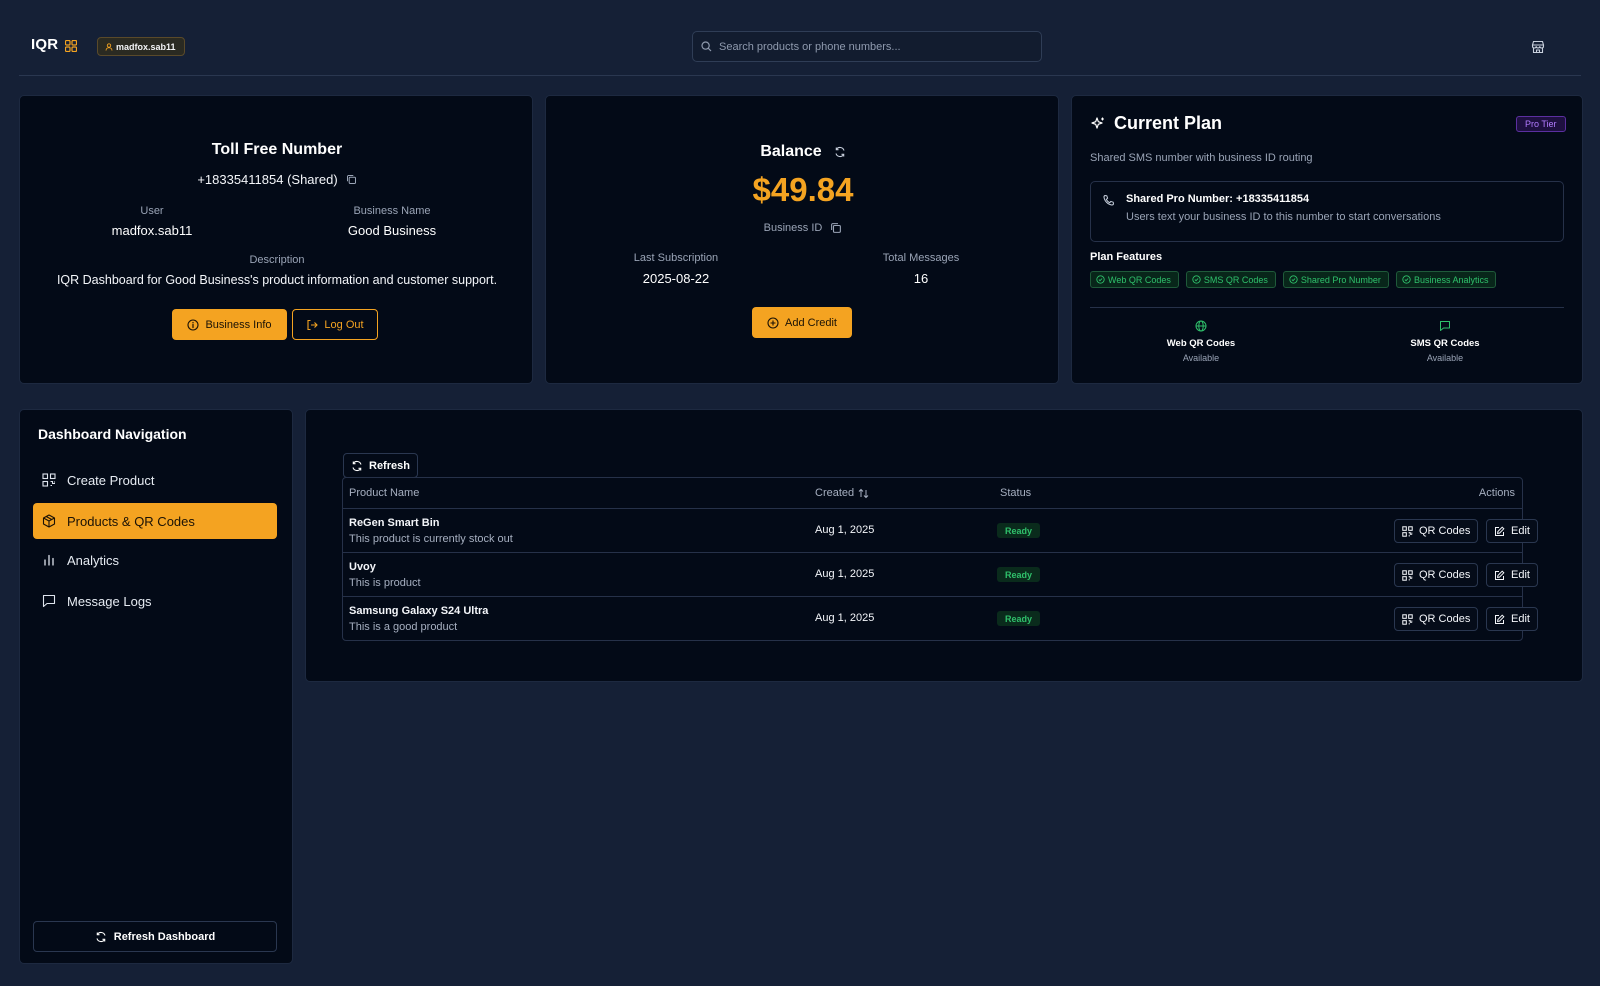 This screenshot has width=1600, height=986. I want to click on refresh-products-button: Refresh, so click(380, 465).